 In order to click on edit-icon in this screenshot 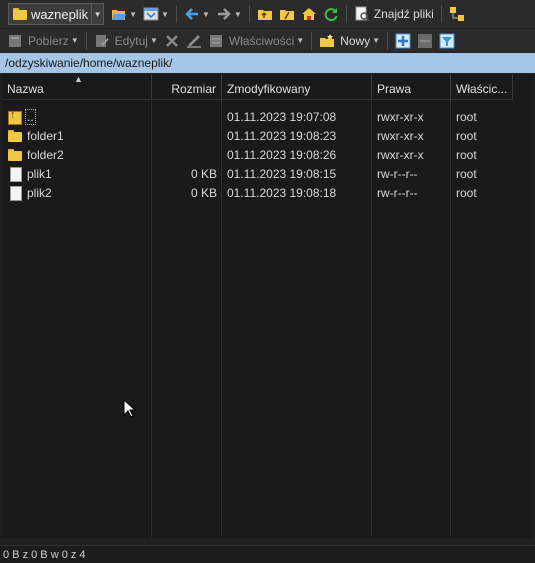, I will do `click(102, 40)`.